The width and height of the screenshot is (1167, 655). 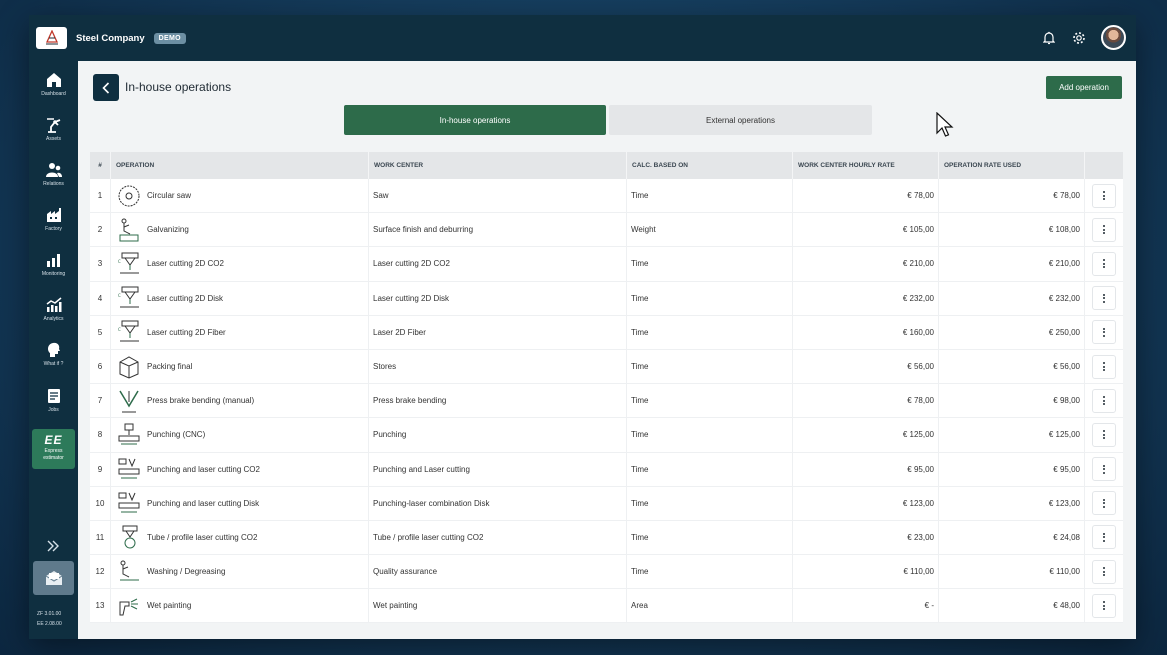 I want to click on operation-name: Punching and laser cutting CO2, so click(x=203, y=469).